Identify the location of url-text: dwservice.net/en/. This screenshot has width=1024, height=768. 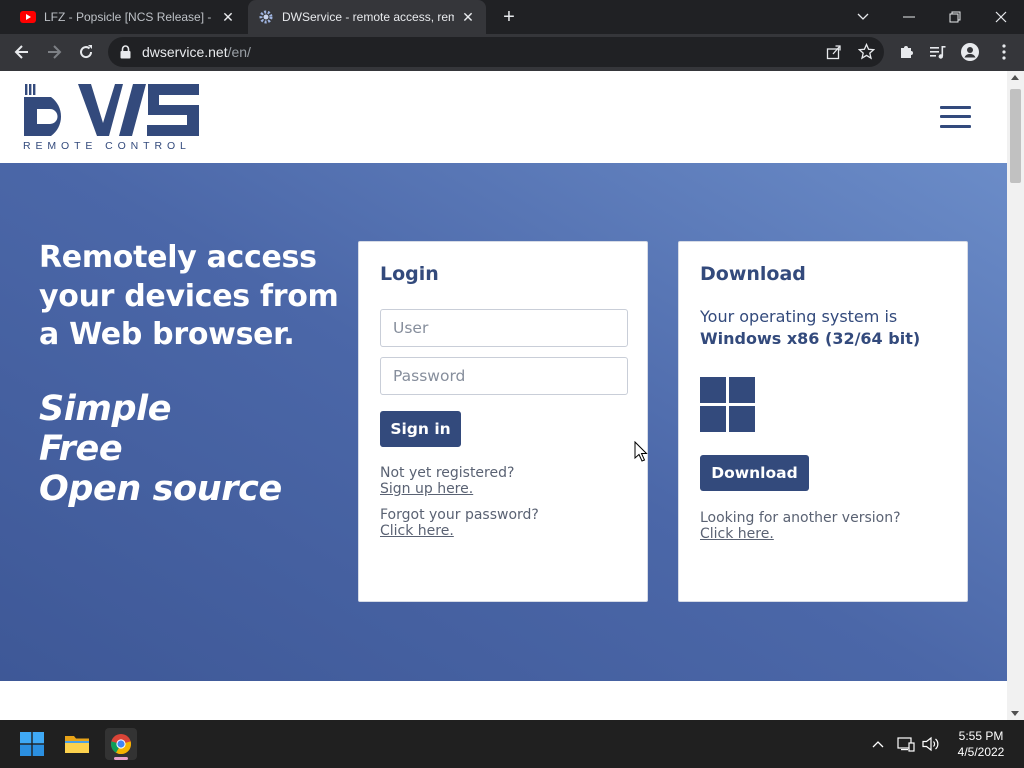
(196, 52).